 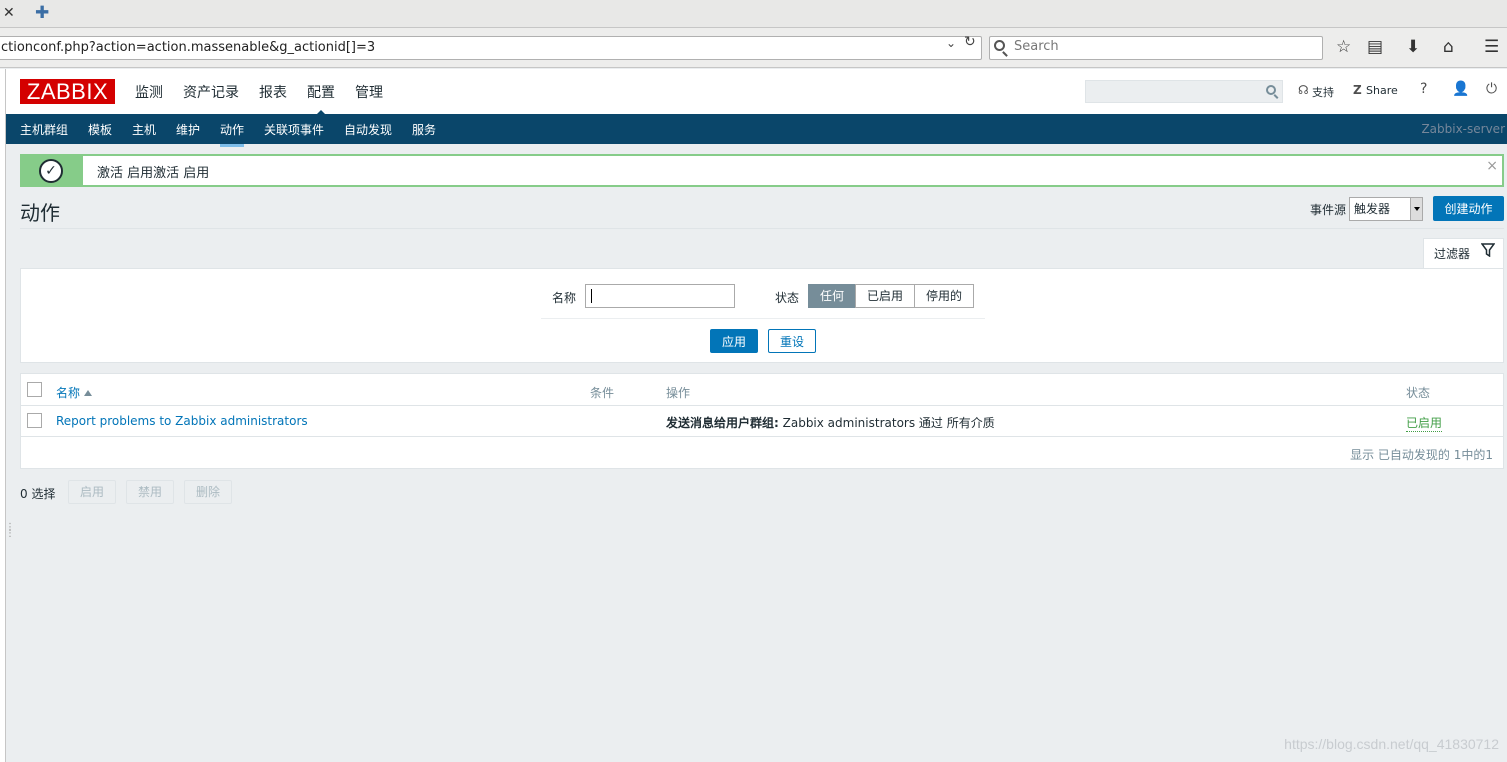 What do you see at coordinates (144, 129) in the screenshot?
I see `submenu-hosts: 主机` at bounding box center [144, 129].